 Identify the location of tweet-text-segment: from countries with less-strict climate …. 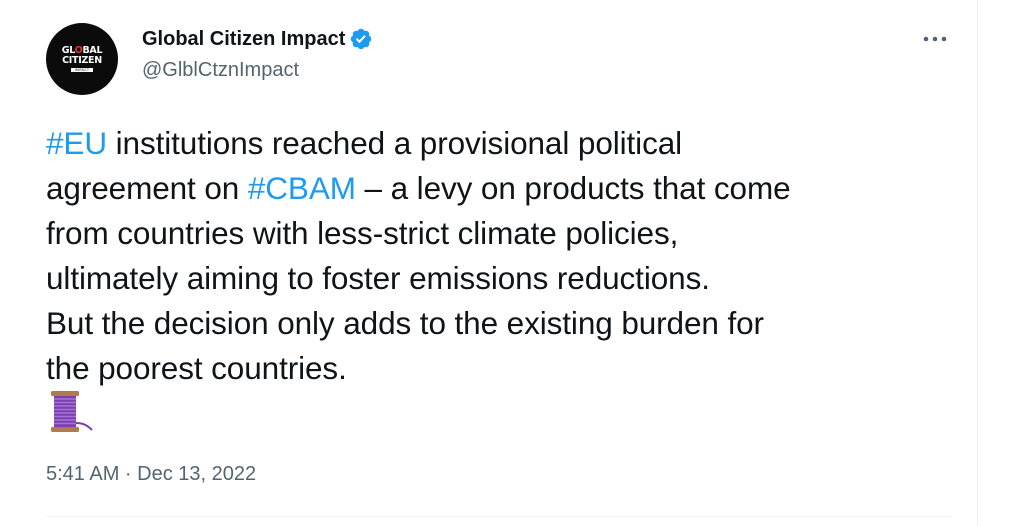
(362, 233).